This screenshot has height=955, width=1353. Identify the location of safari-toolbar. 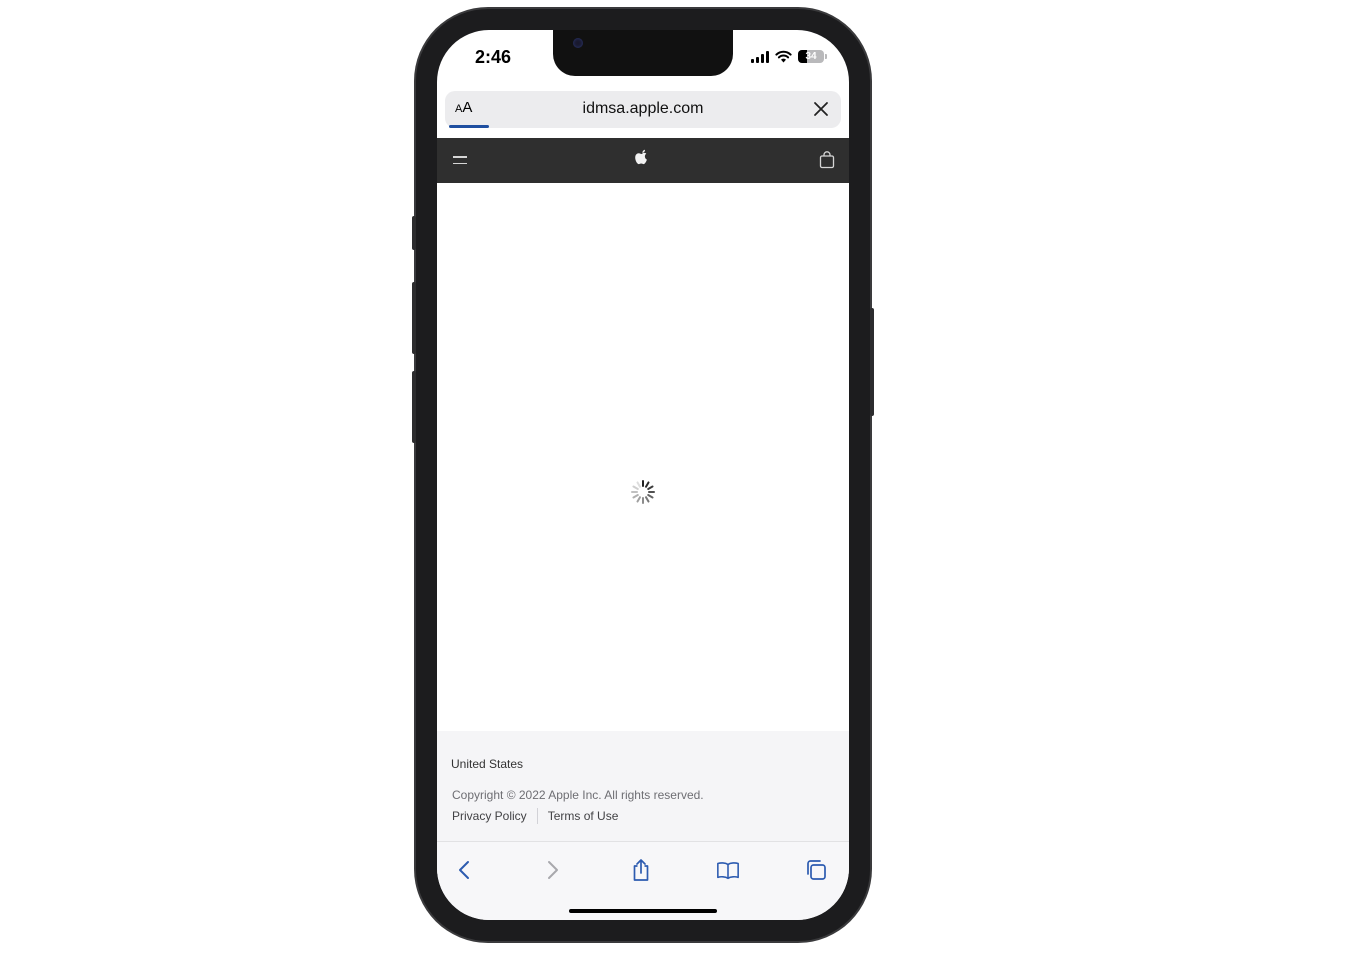
(643, 880).